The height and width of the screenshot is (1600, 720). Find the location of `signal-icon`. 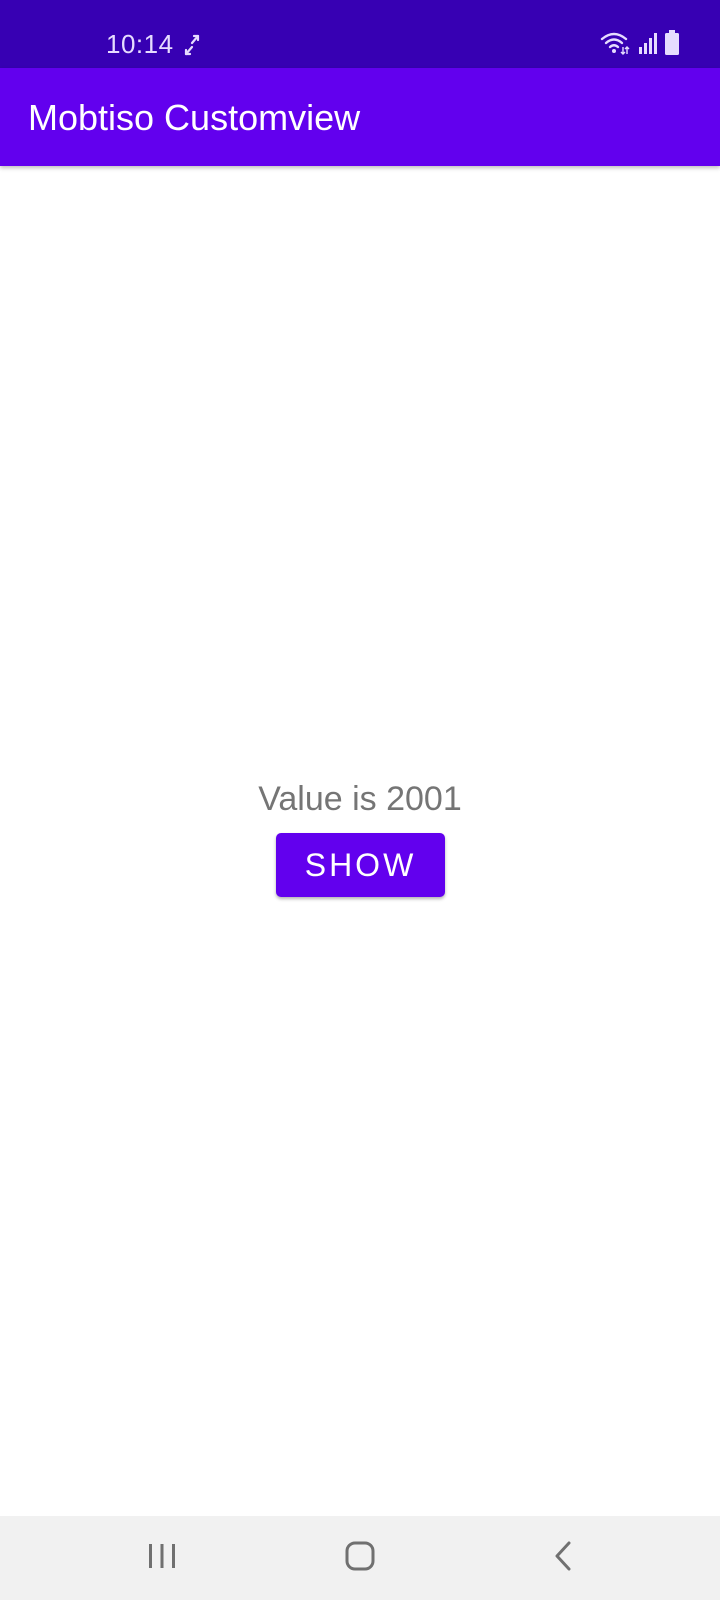

signal-icon is located at coordinates (648, 43).